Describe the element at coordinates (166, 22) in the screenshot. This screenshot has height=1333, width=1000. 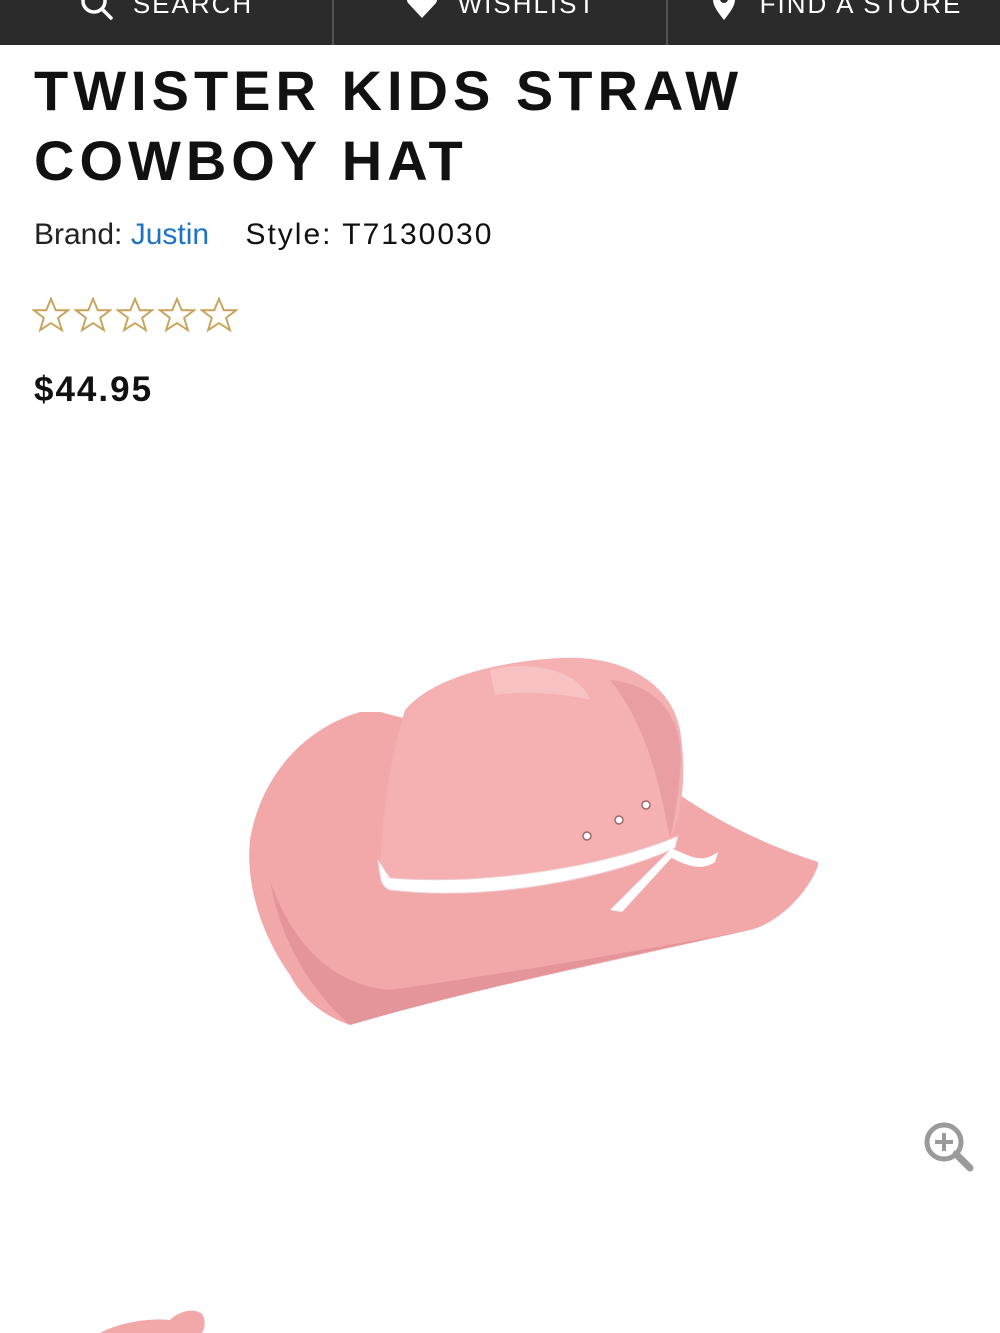
I see `nav-search: SEARCH` at that location.